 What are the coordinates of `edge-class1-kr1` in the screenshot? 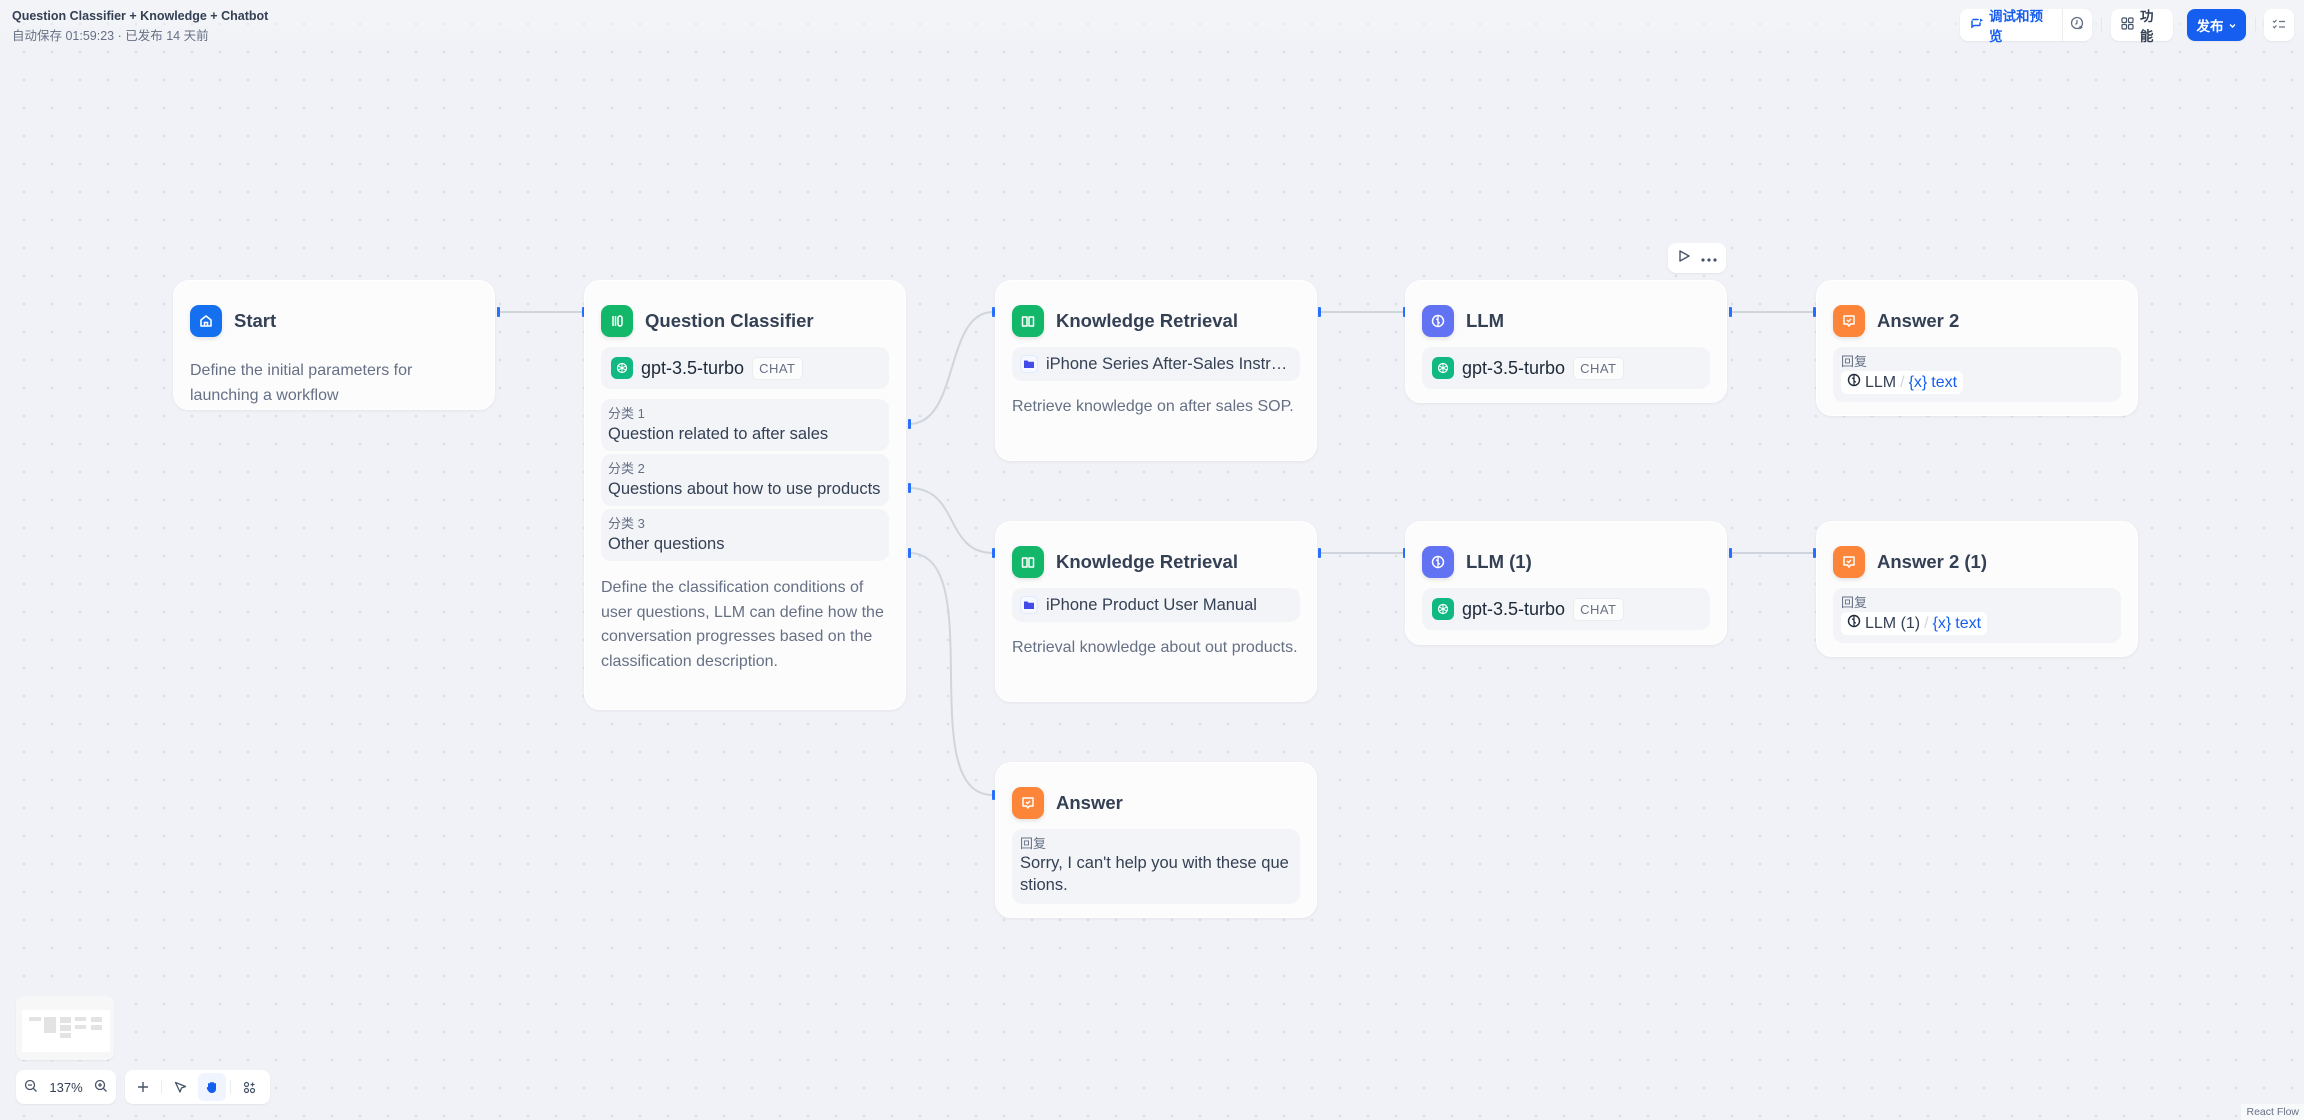 It's located at (951, 368).